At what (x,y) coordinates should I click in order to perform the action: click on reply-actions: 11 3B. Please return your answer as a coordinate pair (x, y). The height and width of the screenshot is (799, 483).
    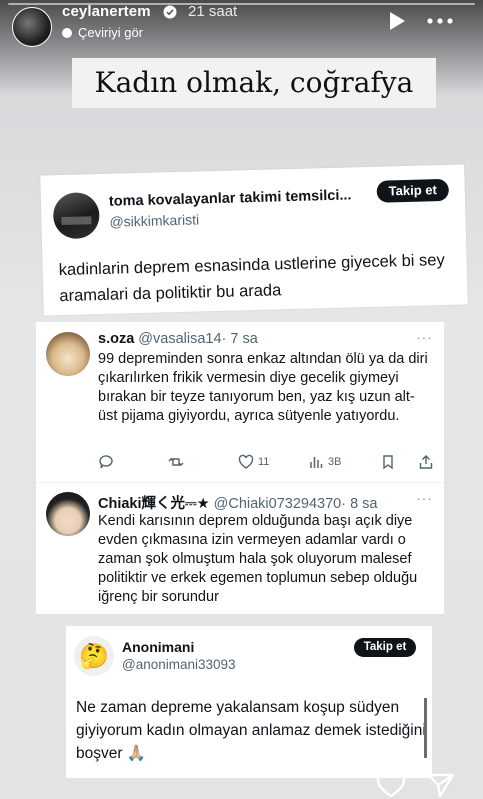
    Looking at the image, I should click on (266, 462).